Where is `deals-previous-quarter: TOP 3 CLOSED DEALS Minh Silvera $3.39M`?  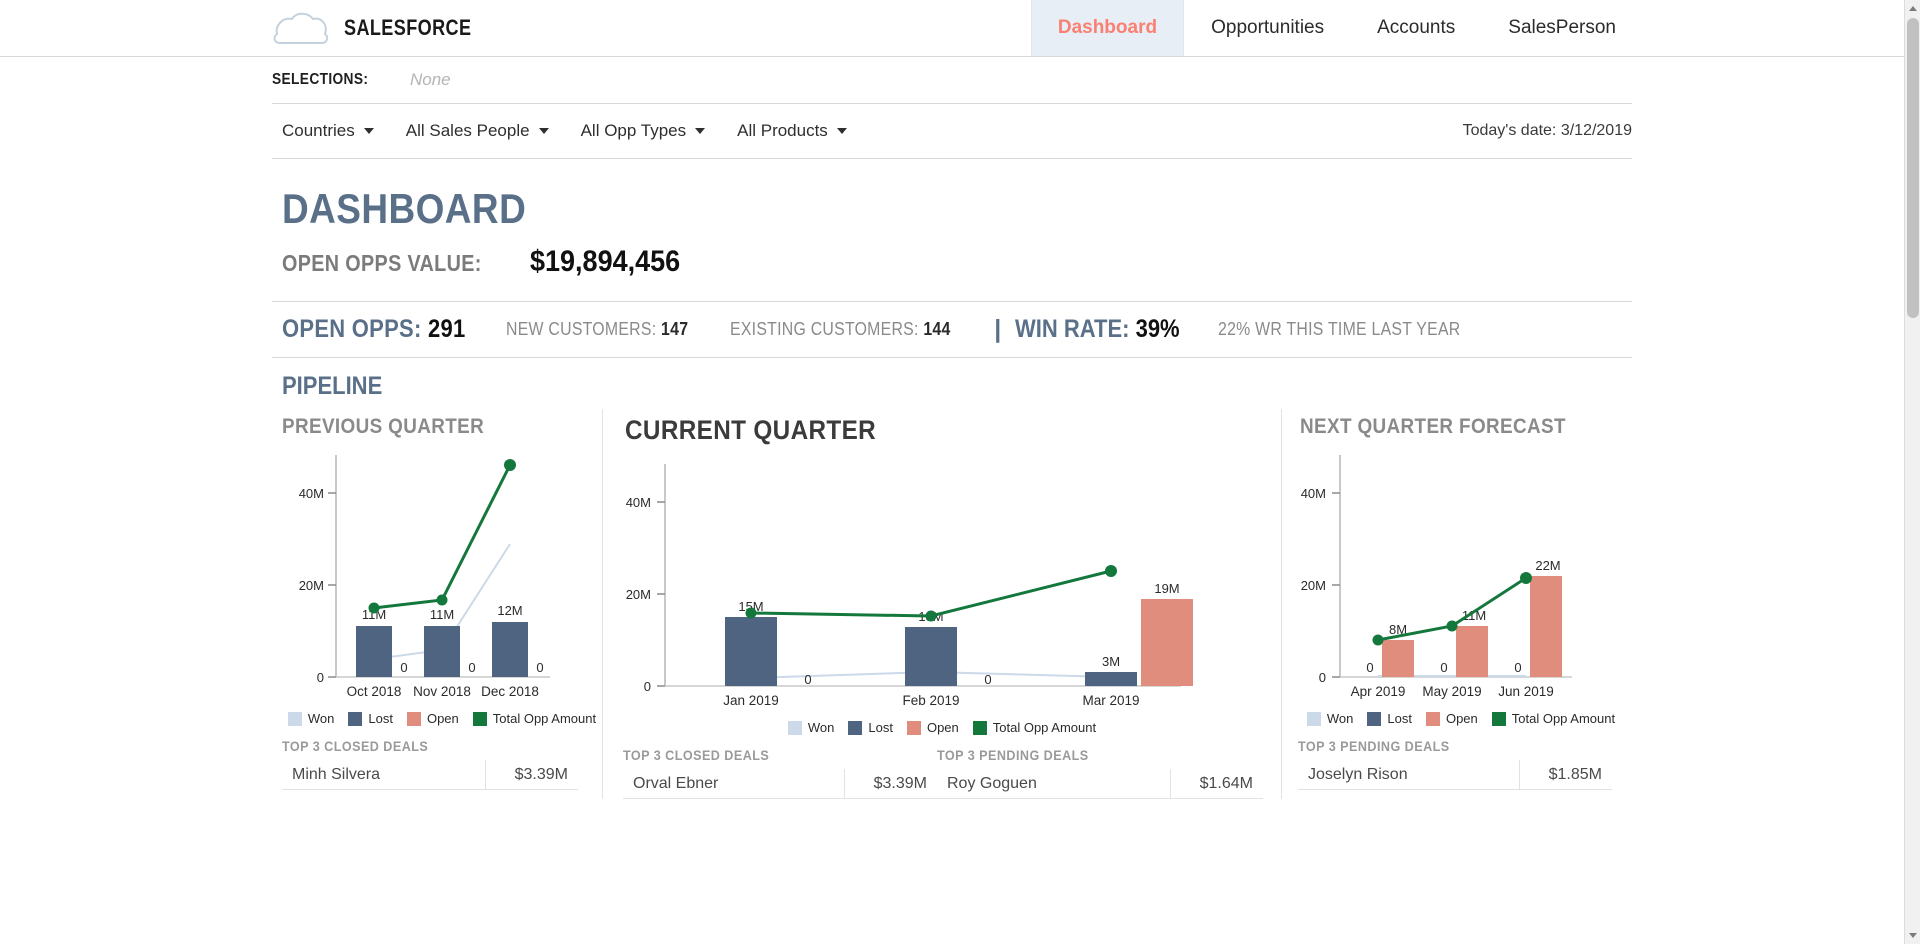 deals-previous-quarter: TOP 3 CLOSED DEALS Minh Silvera $3.39M is located at coordinates (442, 758).